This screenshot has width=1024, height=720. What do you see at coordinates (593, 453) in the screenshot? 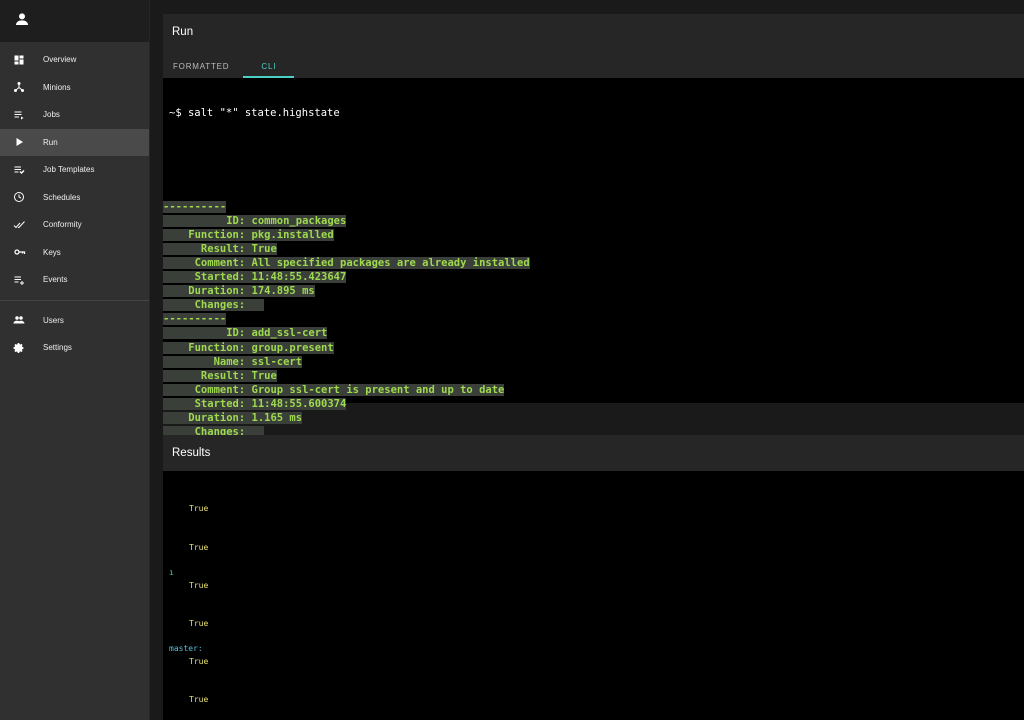
I see `results-card-title: Results` at bounding box center [593, 453].